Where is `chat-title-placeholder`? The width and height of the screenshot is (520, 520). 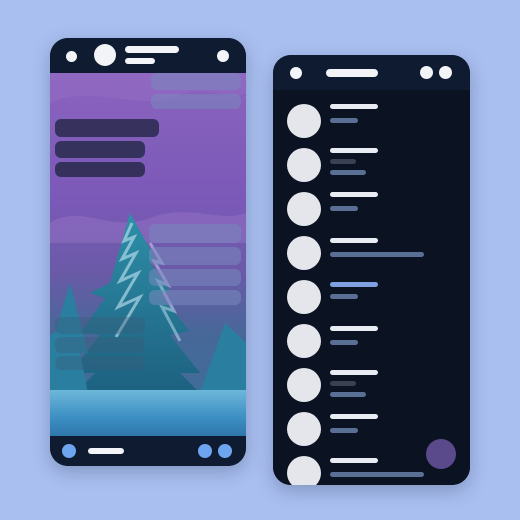
chat-title-placeholder is located at coordinates (152, 49).